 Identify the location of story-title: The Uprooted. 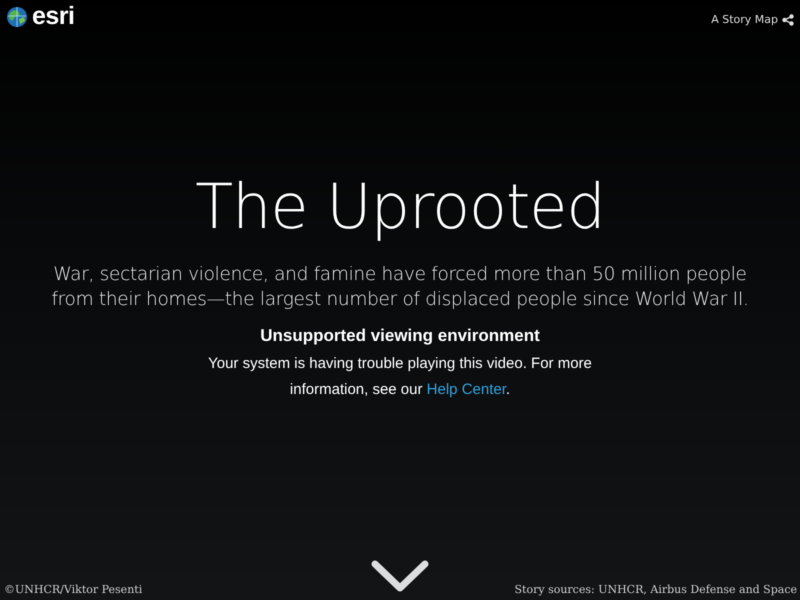
(400, 207).